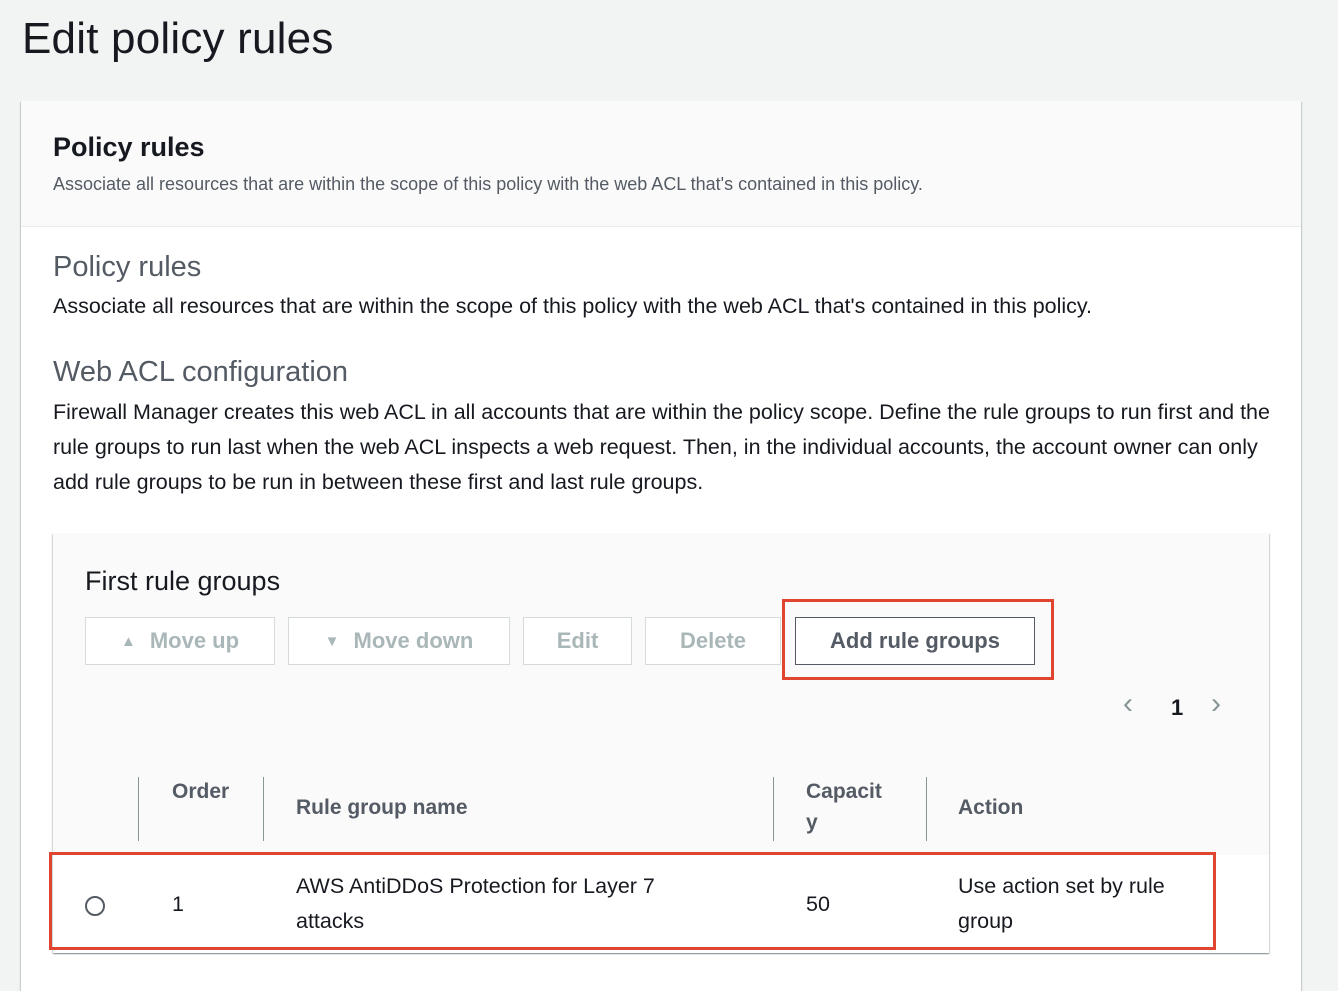  Describe the element at coordinates (818, 904) in the screenshot. I see `row-capacity: 50` at that location.